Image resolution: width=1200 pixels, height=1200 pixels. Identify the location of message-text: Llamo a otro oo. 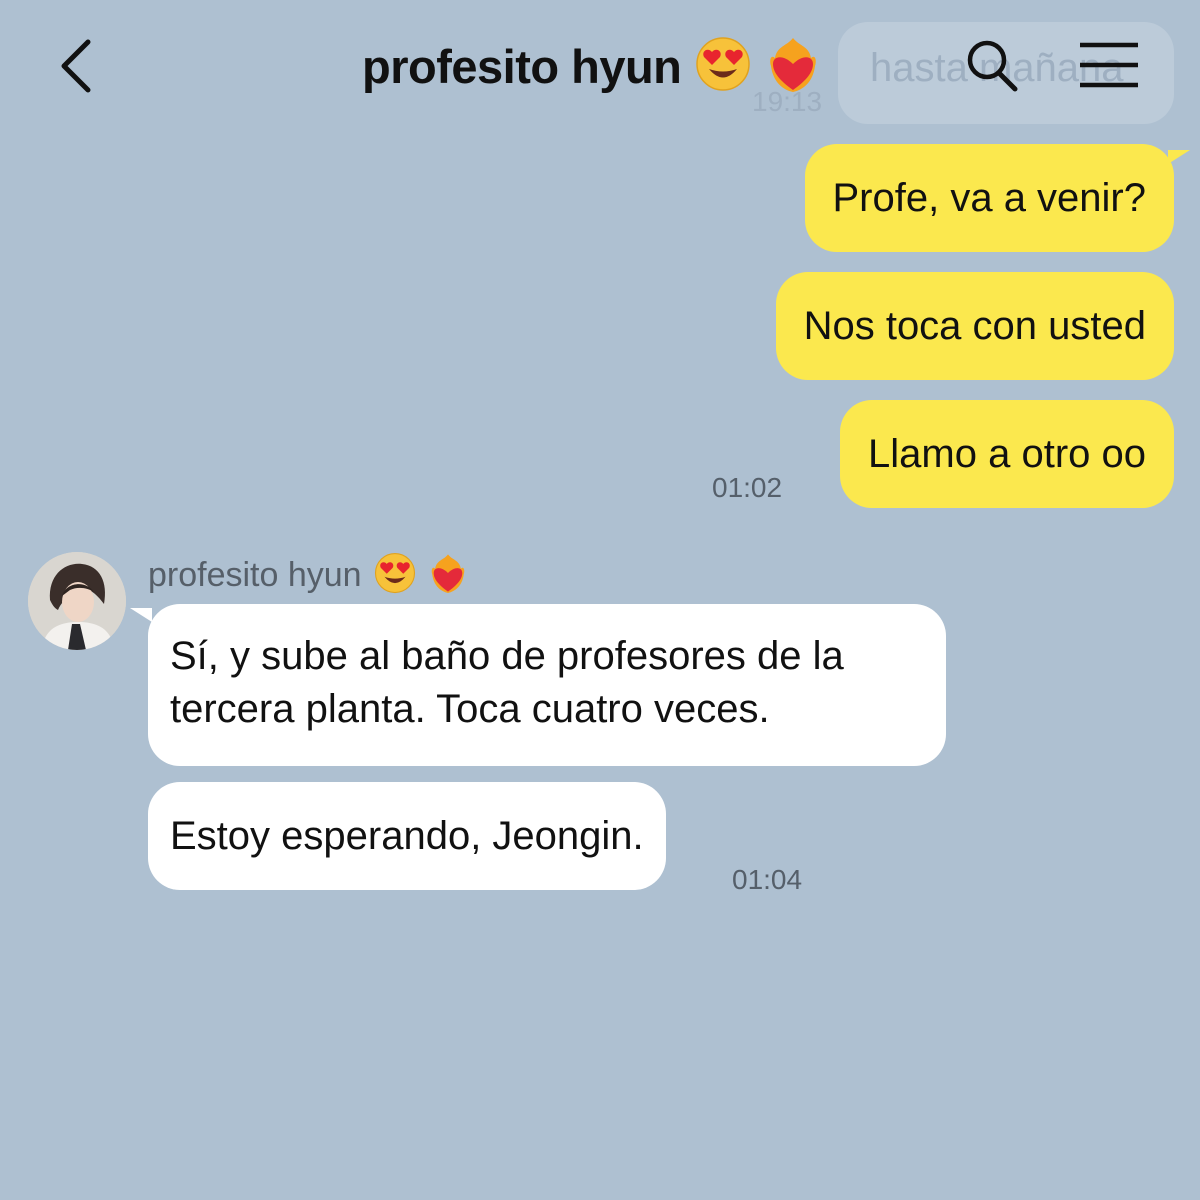
(1007, 453).